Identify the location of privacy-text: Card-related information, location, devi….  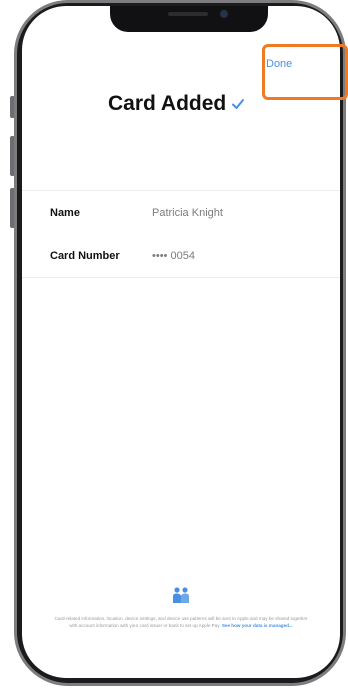
(181, 622).